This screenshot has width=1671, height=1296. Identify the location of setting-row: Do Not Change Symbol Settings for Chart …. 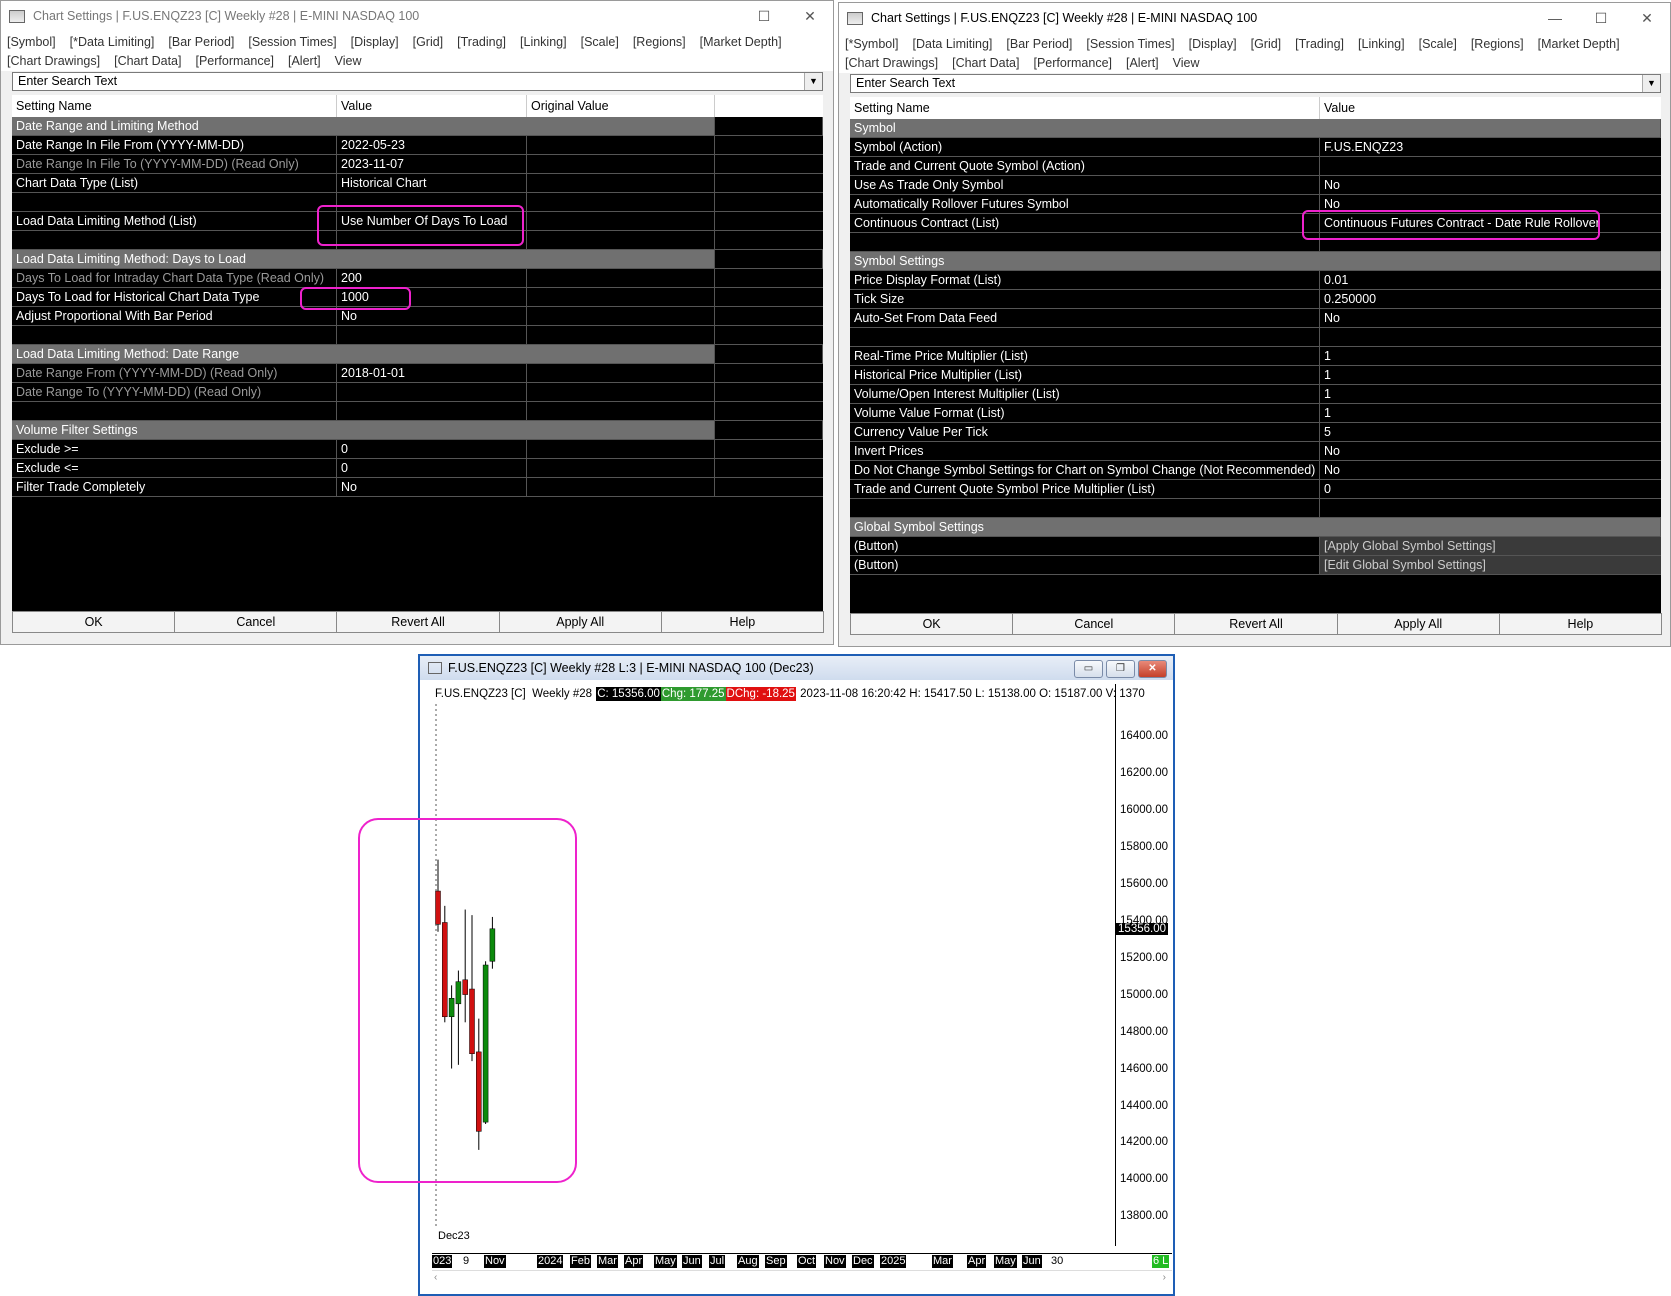
(1255, 470).